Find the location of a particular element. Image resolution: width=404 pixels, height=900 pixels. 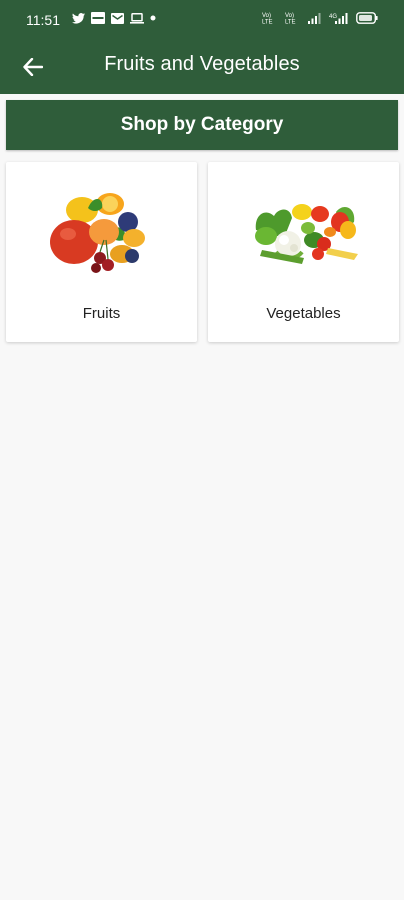

notification-icons is located at coordinates (114, 18).